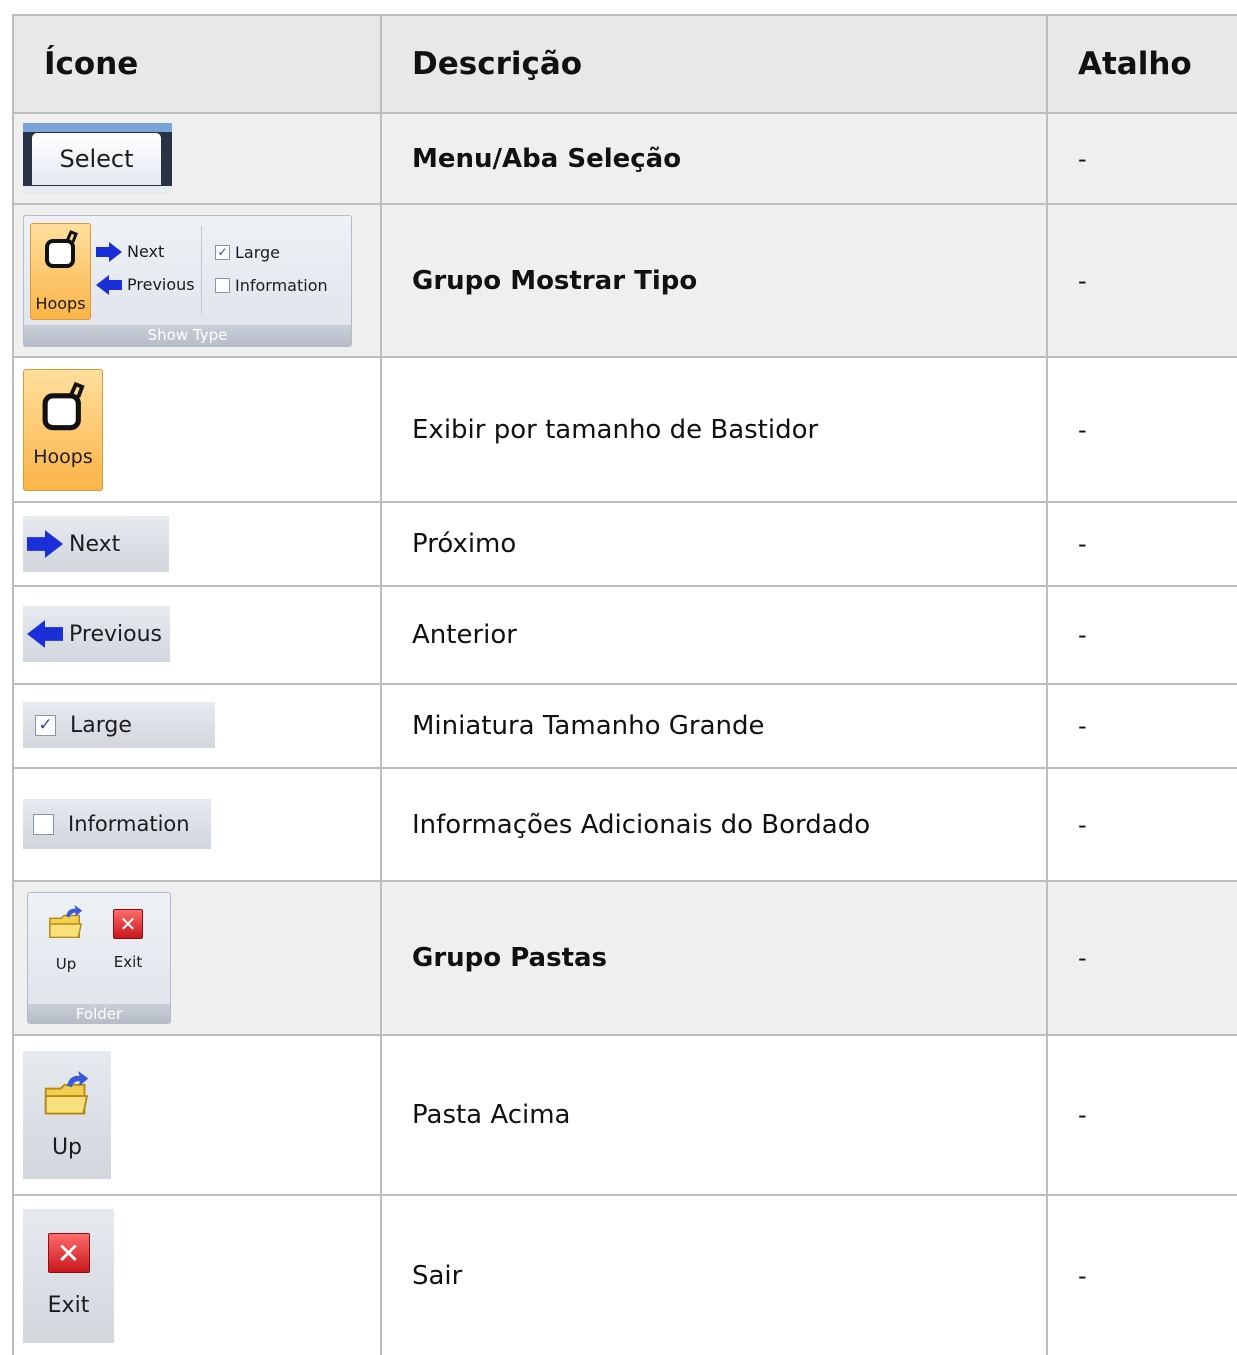 The height and width of the screenshot is (1355, 1237). Describe the element at coordinates (714, 1274) in the screenshot. I see `row-description: Sair` at that location.